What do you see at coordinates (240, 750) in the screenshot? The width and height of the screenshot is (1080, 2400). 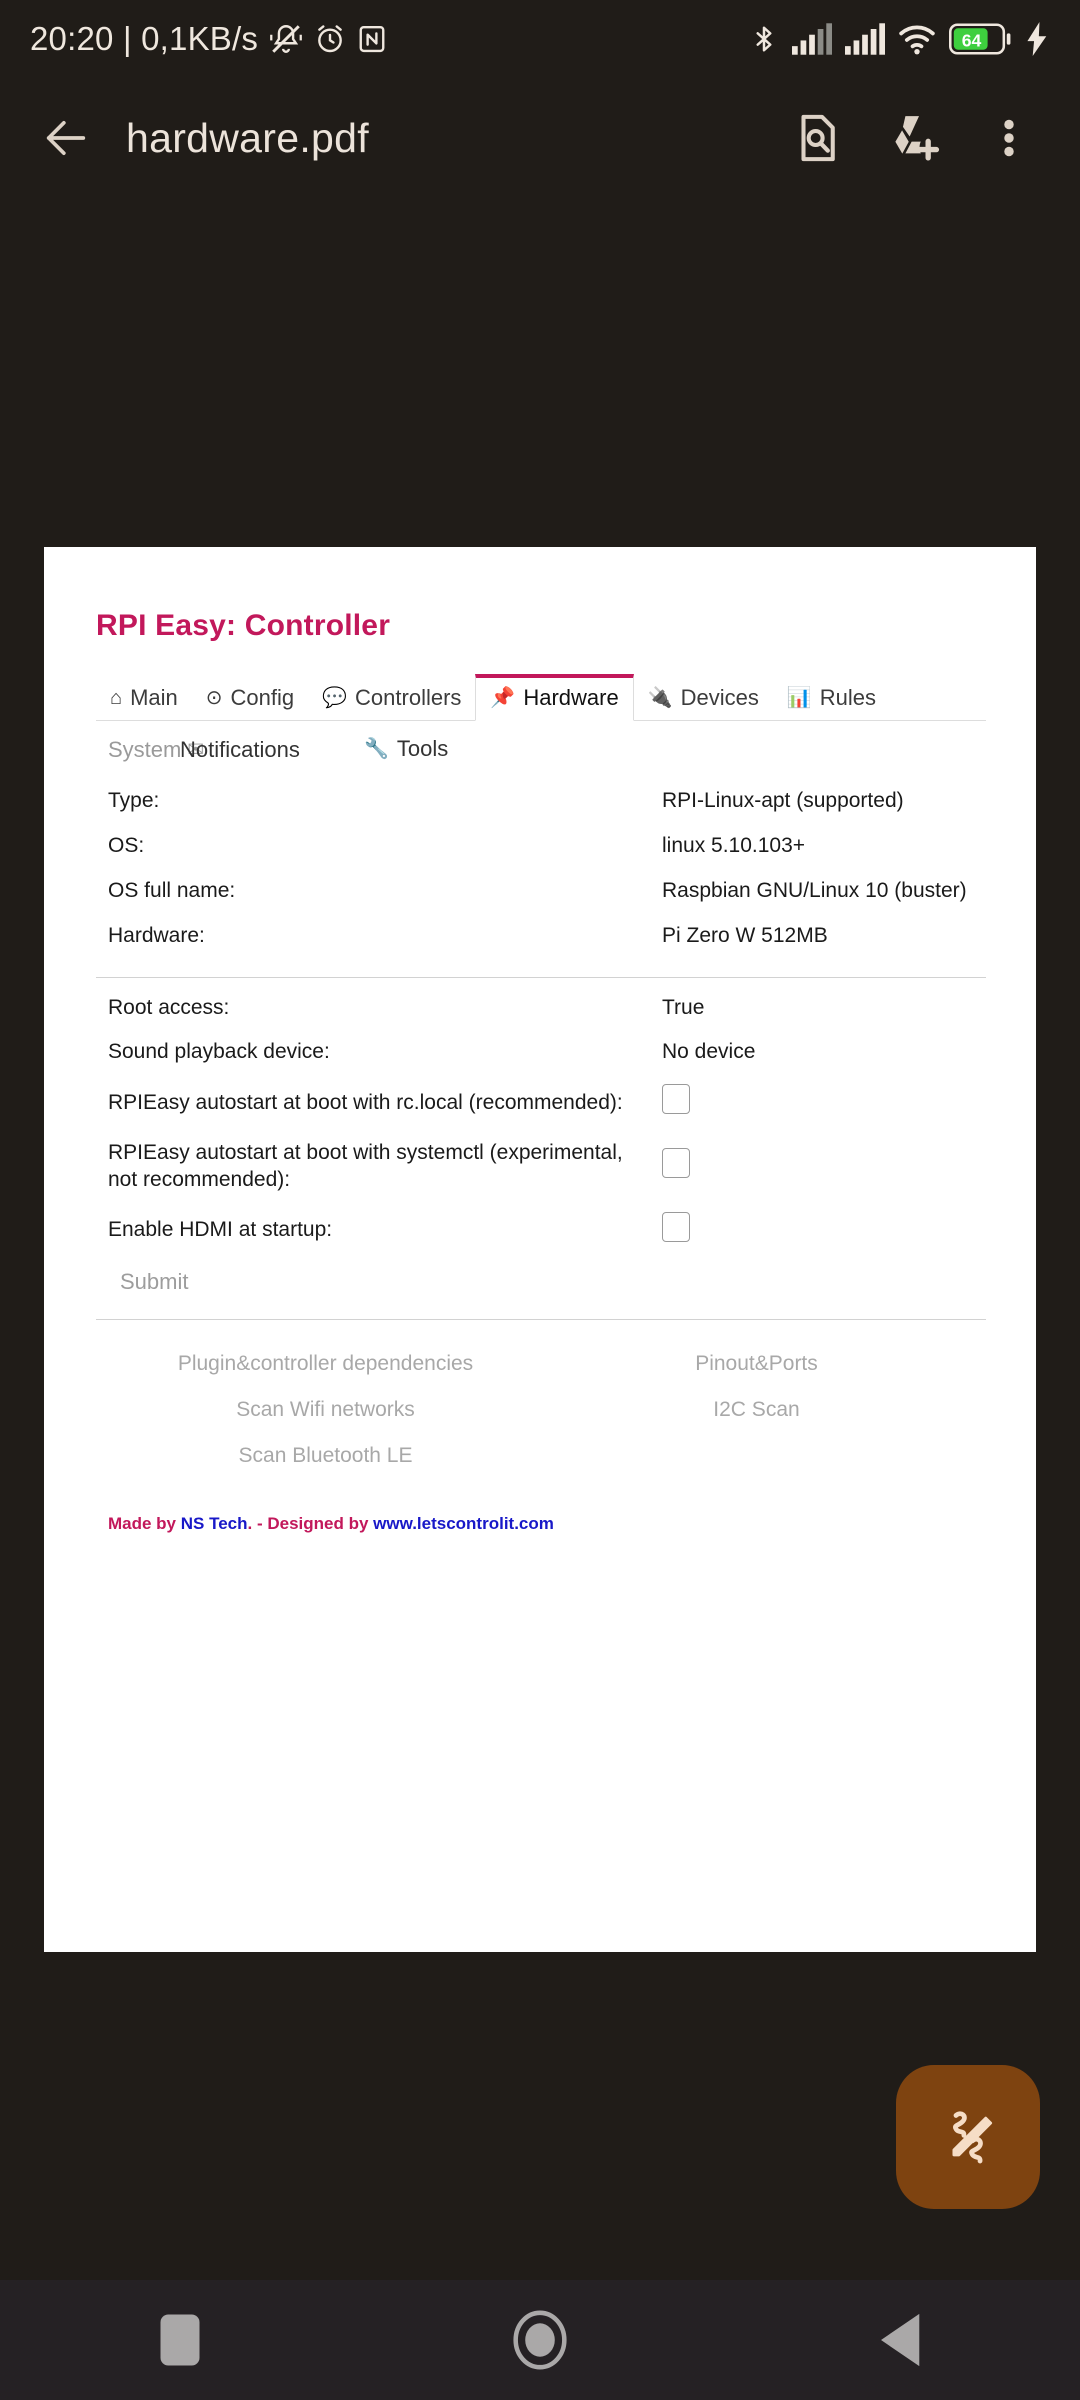 I see `tab-notifications: Notifications` at bounding box center [240, 750].